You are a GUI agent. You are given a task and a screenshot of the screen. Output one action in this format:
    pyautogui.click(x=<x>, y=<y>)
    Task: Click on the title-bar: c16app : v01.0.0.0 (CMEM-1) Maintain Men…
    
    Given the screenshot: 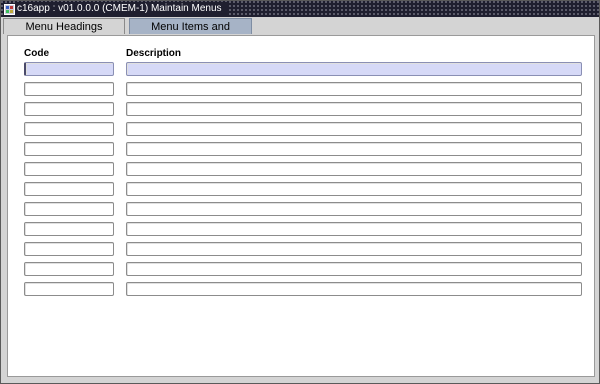 What is the action you would take?
    pyautogui.click(x=300, y=9)
    